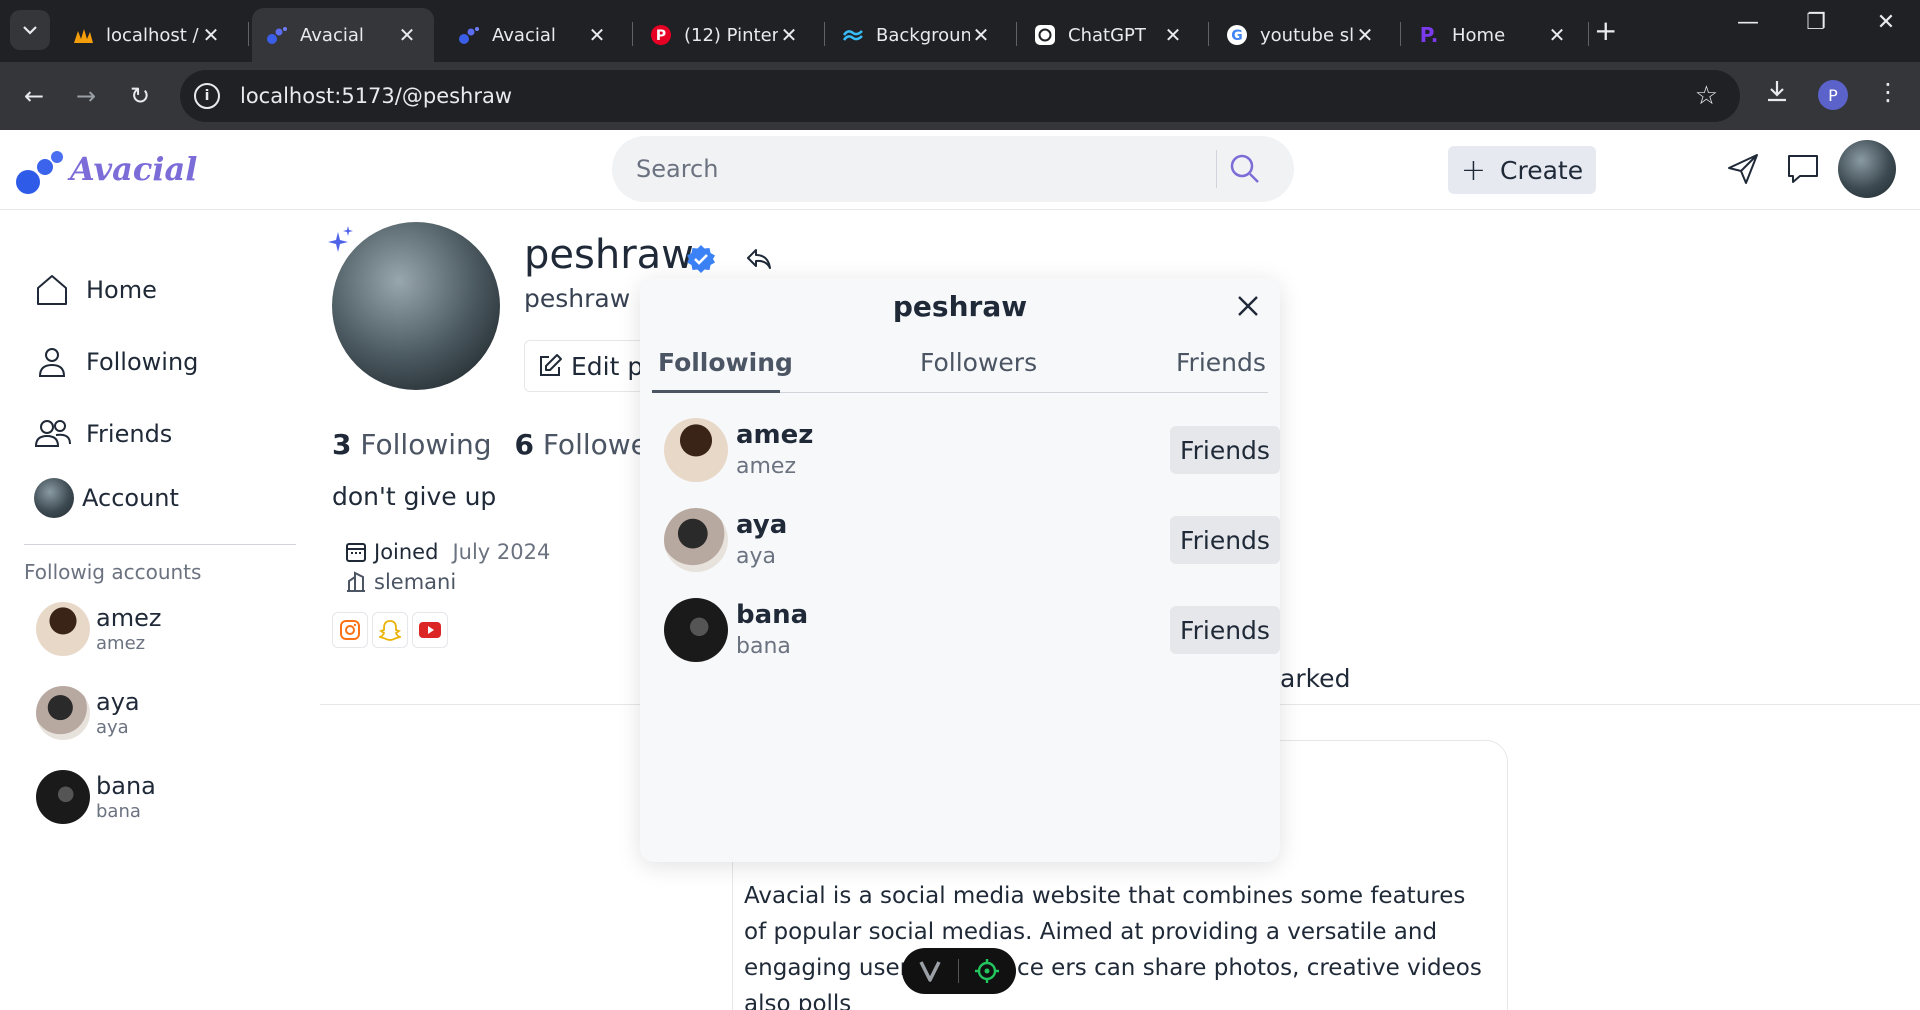 The width and height of the screenshot is (1920, 1010). What do you see at coordinates (113, 572) in the screenshot?
I see `following-accounts-title: Followig accounts` at bounding box center [113, 572].